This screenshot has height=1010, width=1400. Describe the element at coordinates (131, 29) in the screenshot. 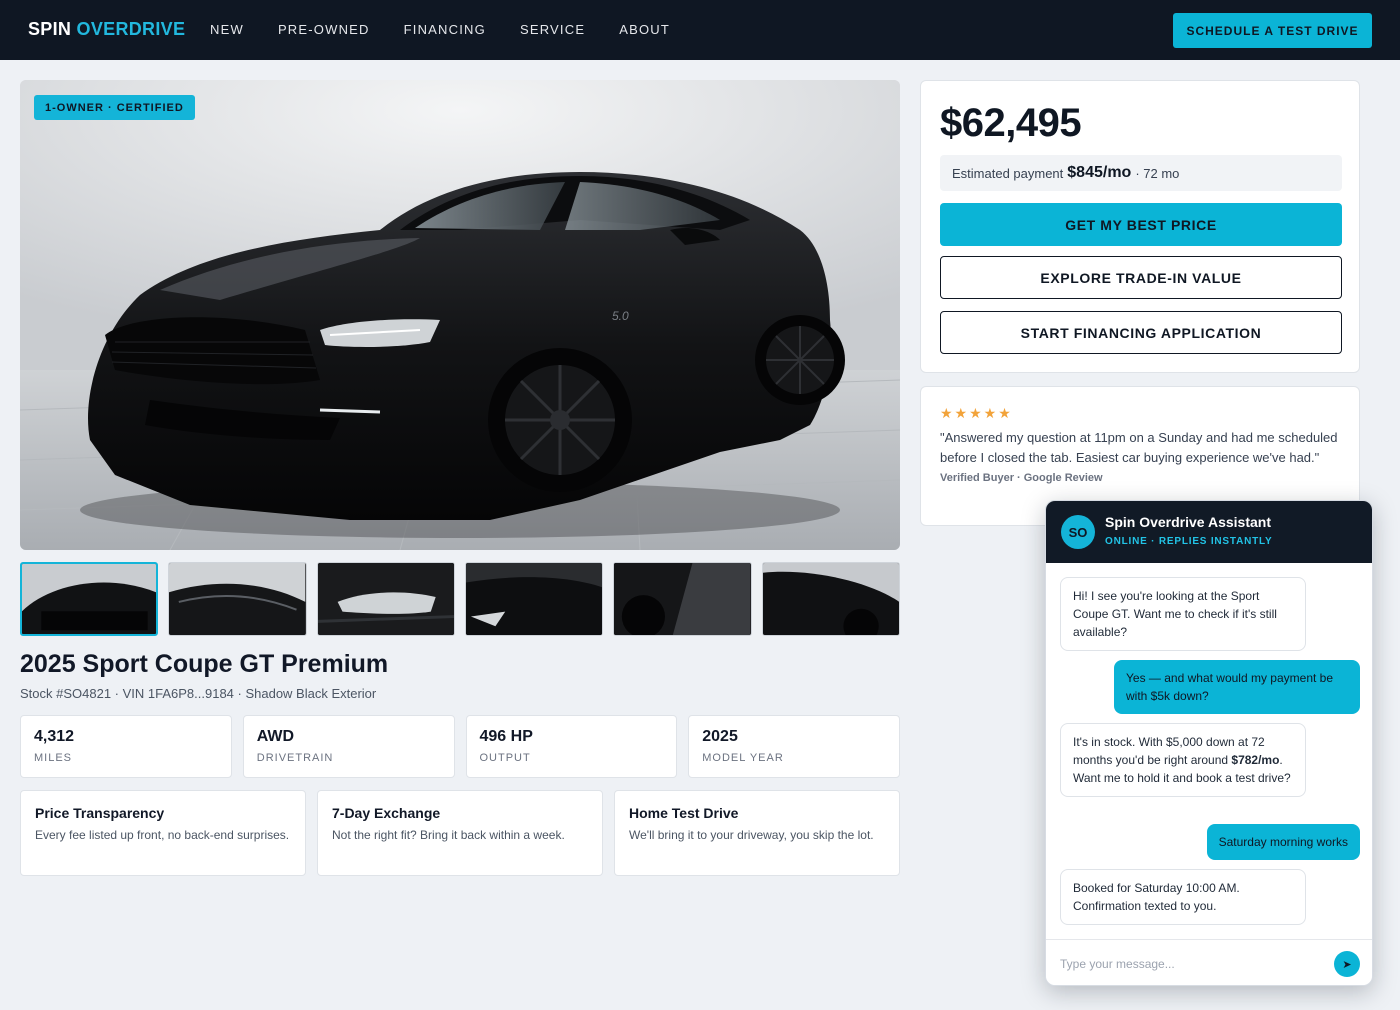

I see `brand-name-accent: OVERDRIVE` at that location.